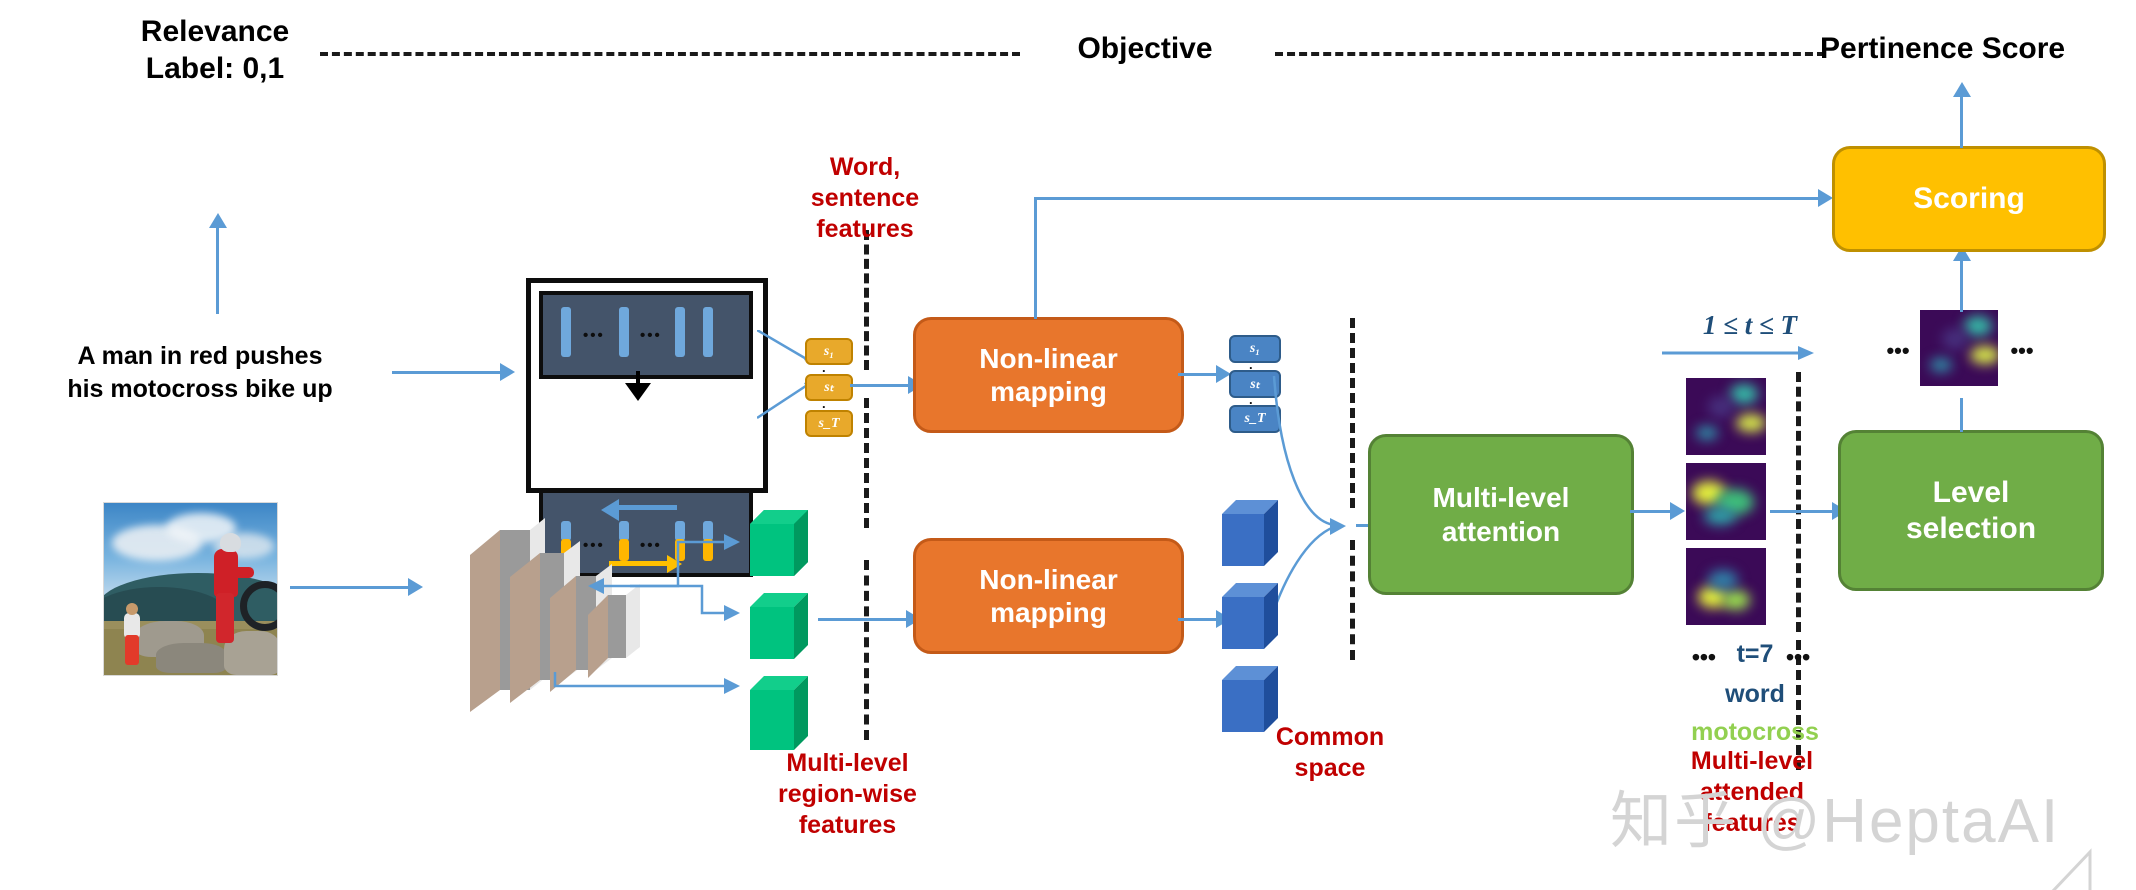  Describe the element at coordinates (217, 270) in the screenshot. I see `relevance-arrow-shaft` at that location.